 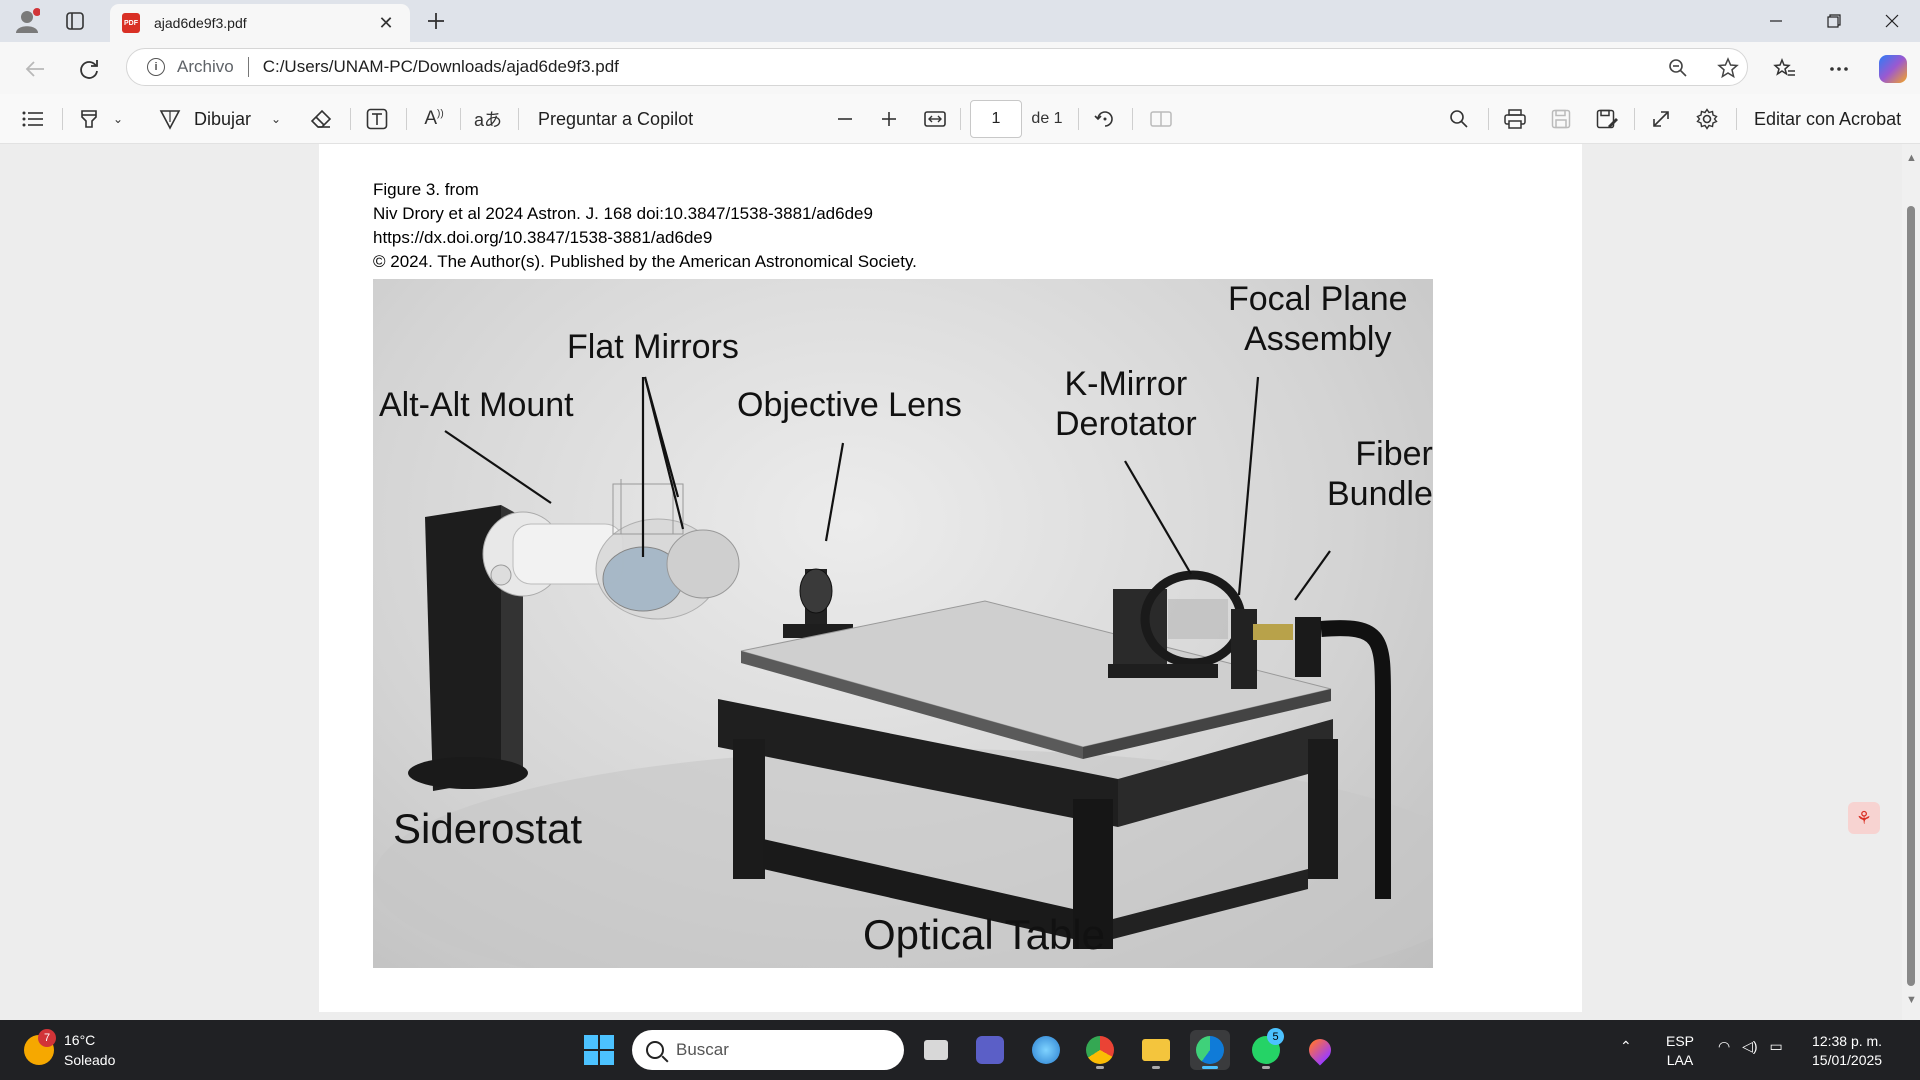 What do you see at coordinates (69, 1049) in the screenshot?
I see `weather-widget: 7 16°C Soleado` at bounding box center [69, 1049].